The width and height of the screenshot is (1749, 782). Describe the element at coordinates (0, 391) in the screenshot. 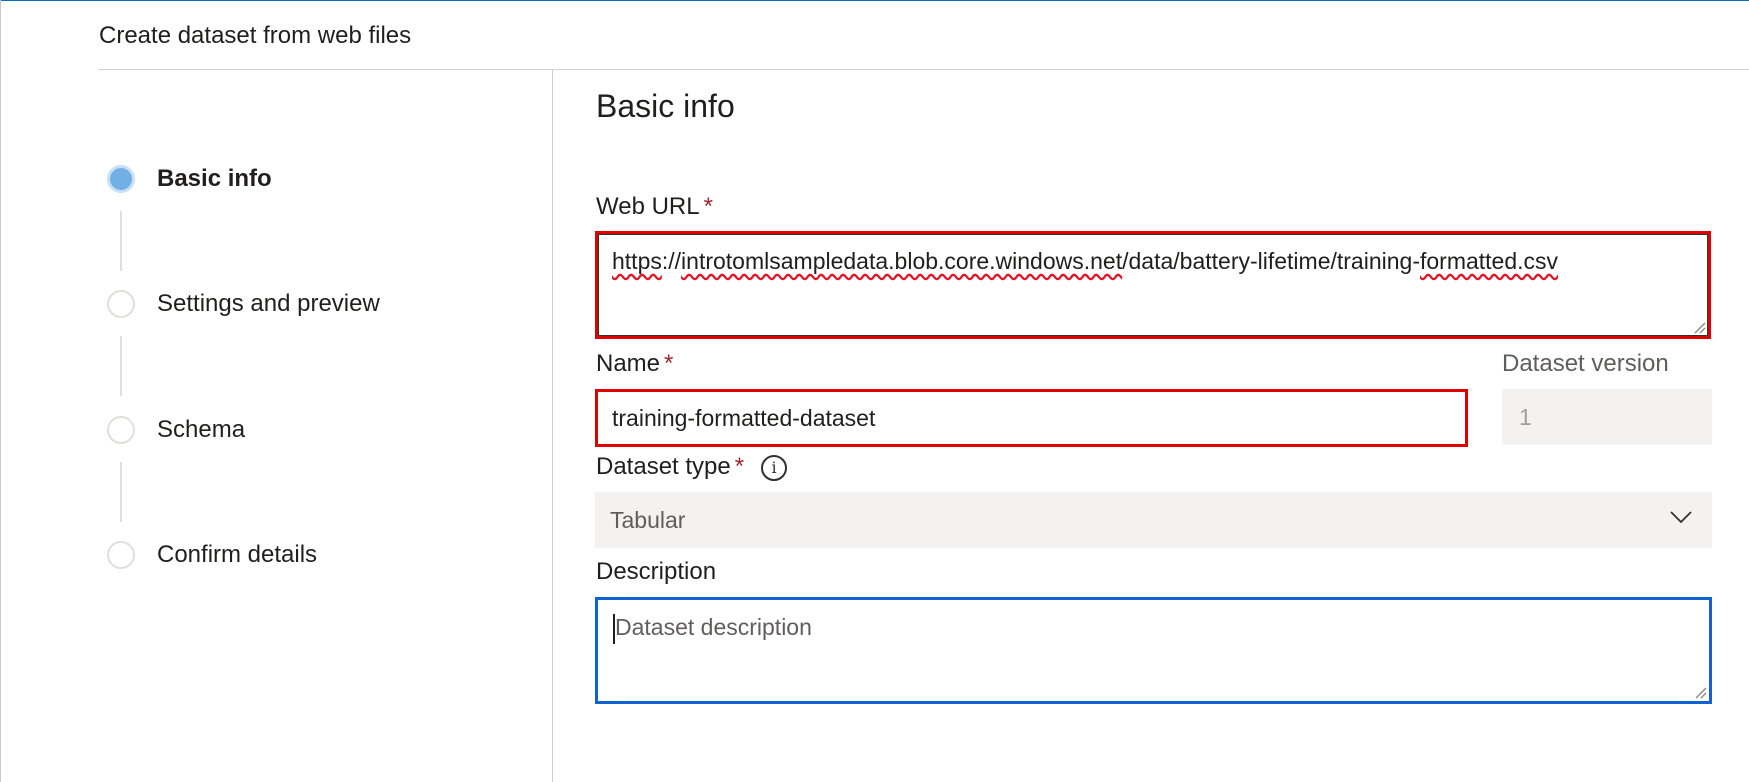

I see `left-edge-divider` at that location.